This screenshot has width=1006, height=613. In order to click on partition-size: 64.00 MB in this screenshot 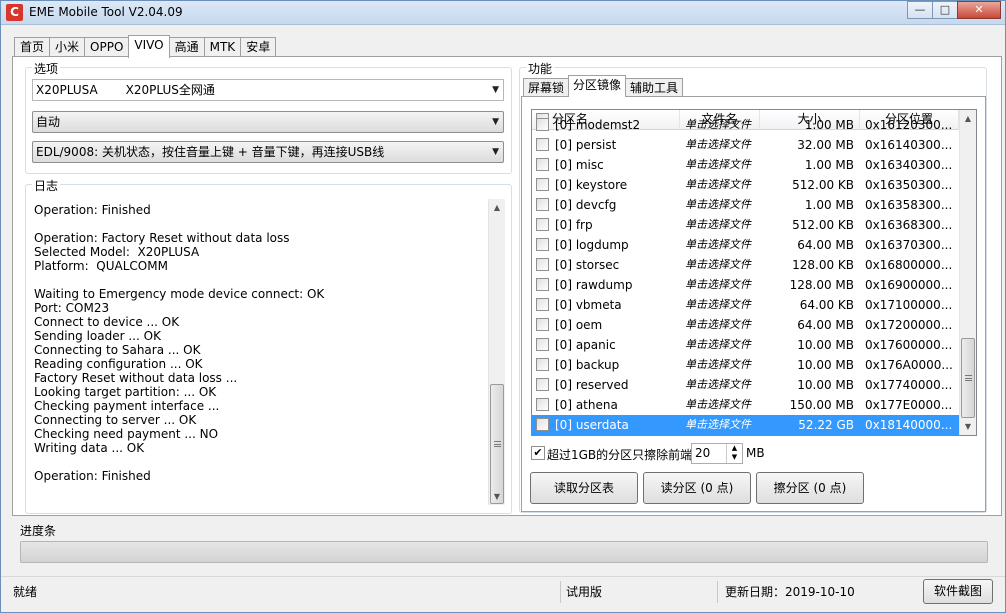, I will do `click(825, 325)`.